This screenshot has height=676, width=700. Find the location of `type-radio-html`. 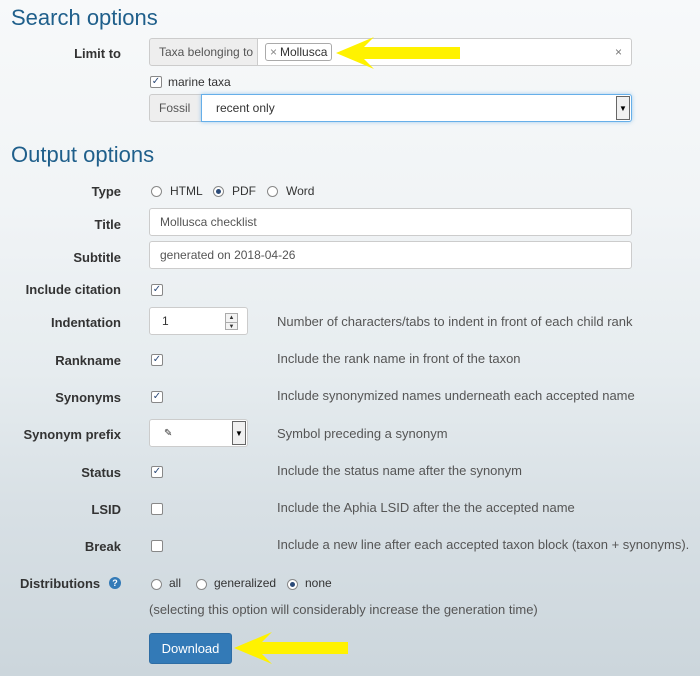

type-radio-html is located at coordinates (156, 191).